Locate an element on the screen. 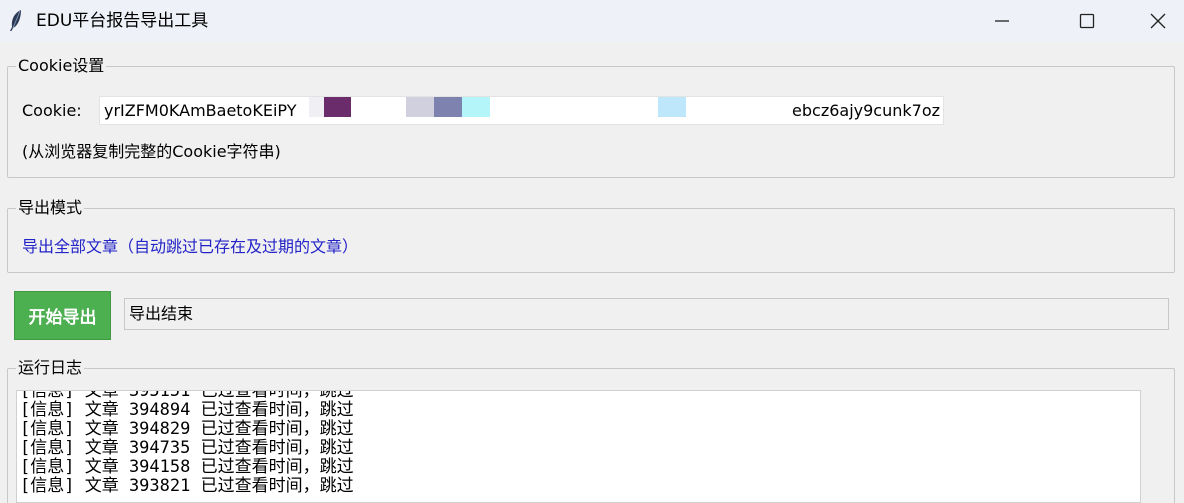 This screenshot has height=503, width=1184. cookie-value-end: ebcz6ajy9cunk7oz is located at coordinates (866, 110).